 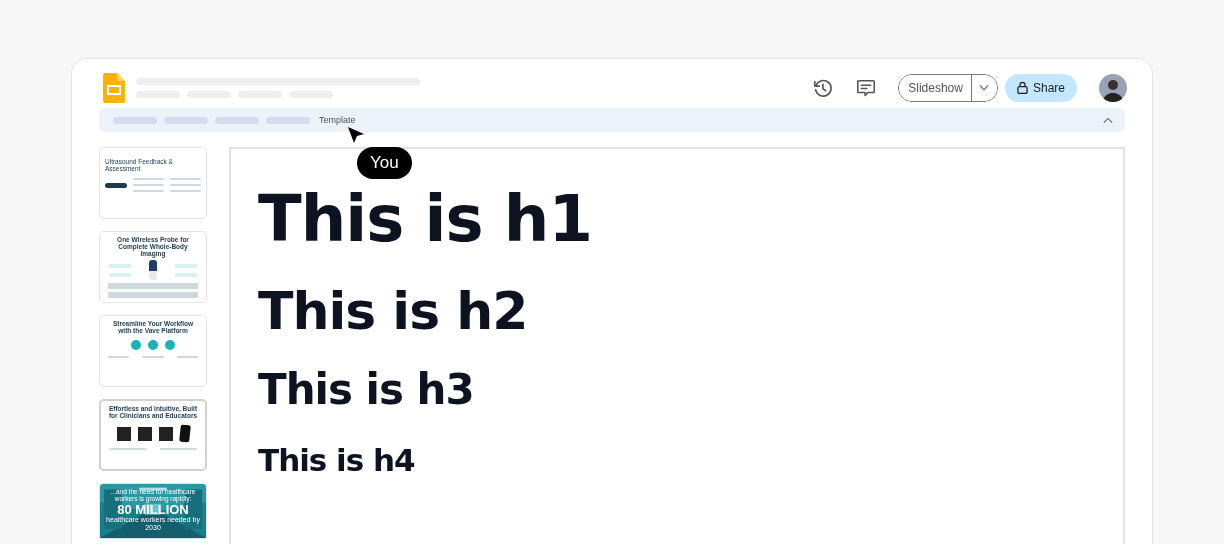 I want to click on chevron-down-icon, so click(x=984, y=87).